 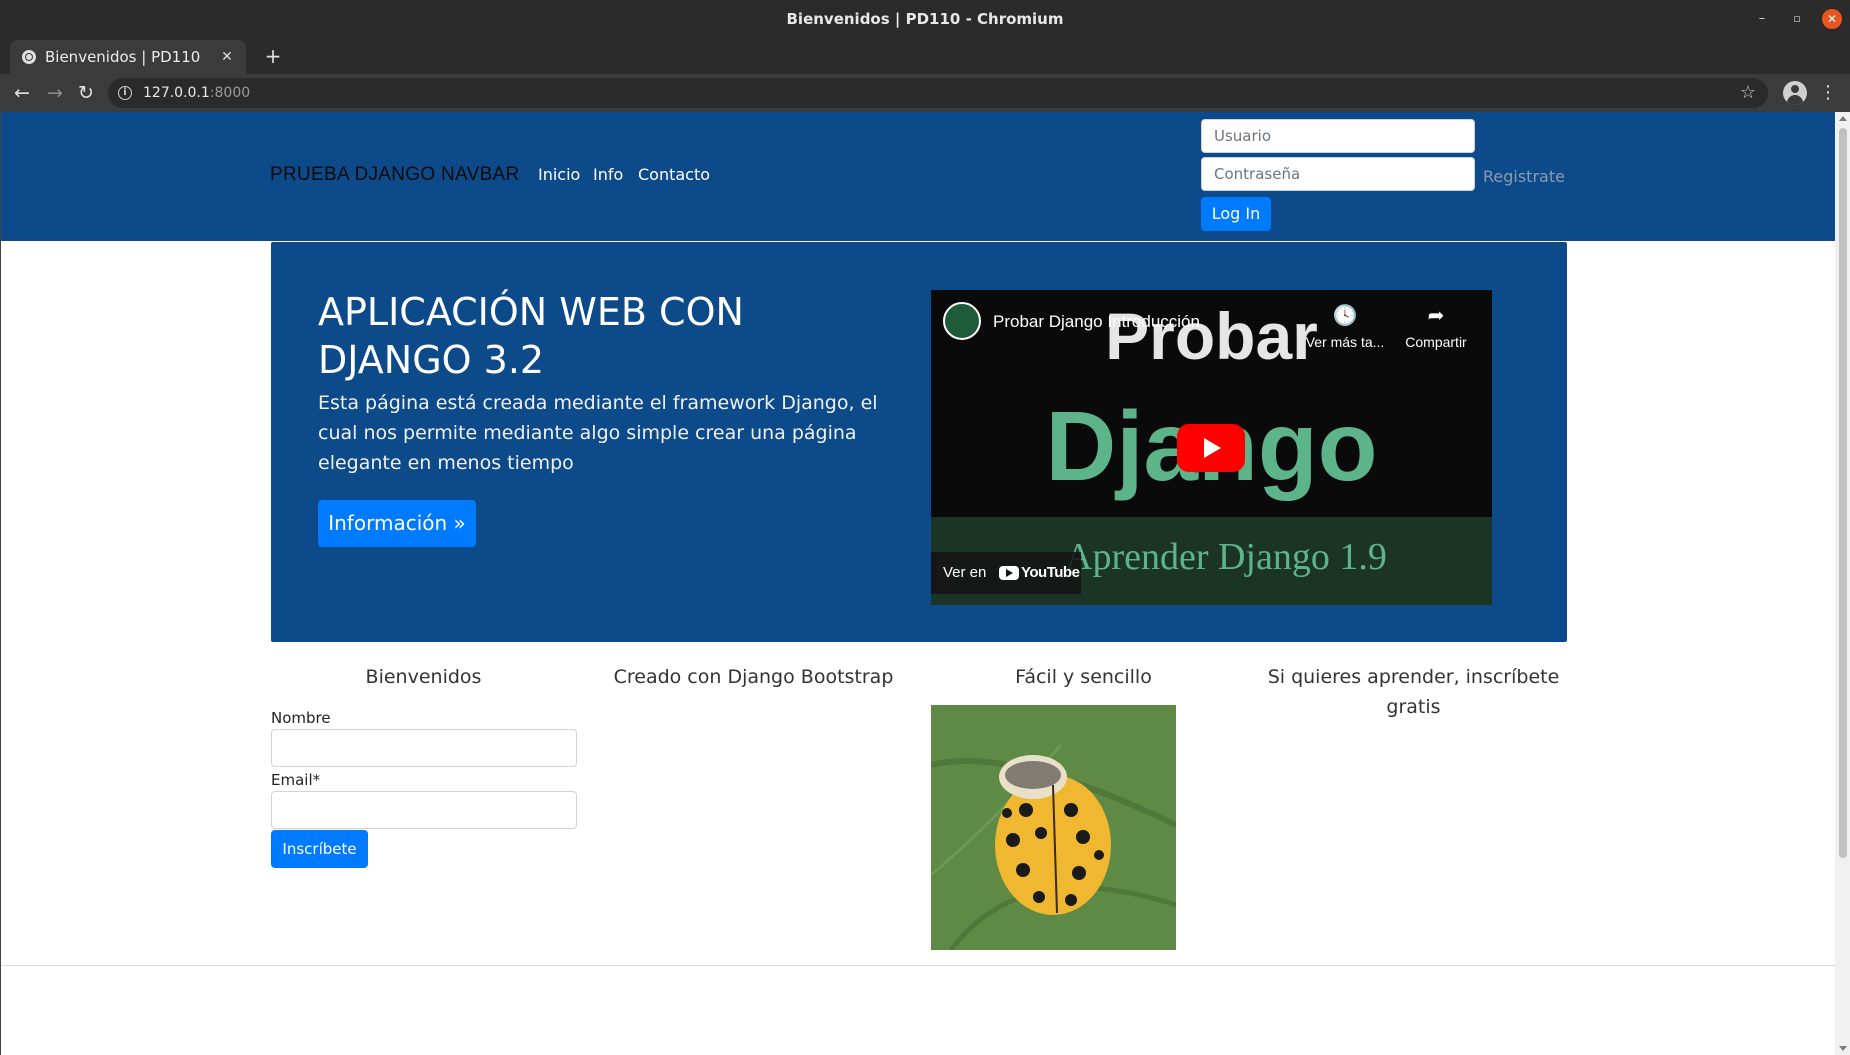 What do you see at coordinates (424, 810) in the screenshot?
I see `email-field` at bounding box center [424, 810].